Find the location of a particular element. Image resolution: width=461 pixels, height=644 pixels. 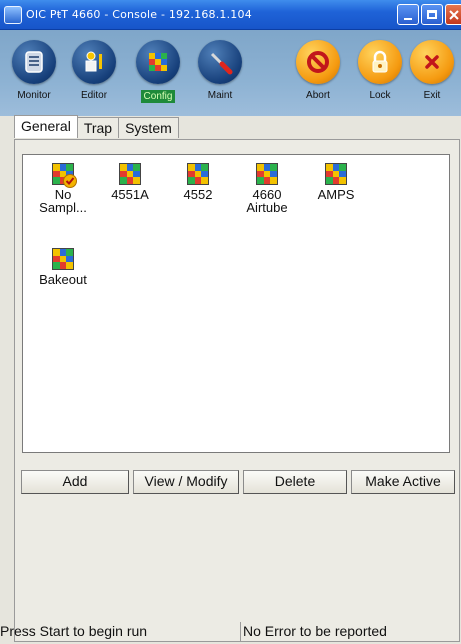

abort-icon is located at coordinates (318, 62).